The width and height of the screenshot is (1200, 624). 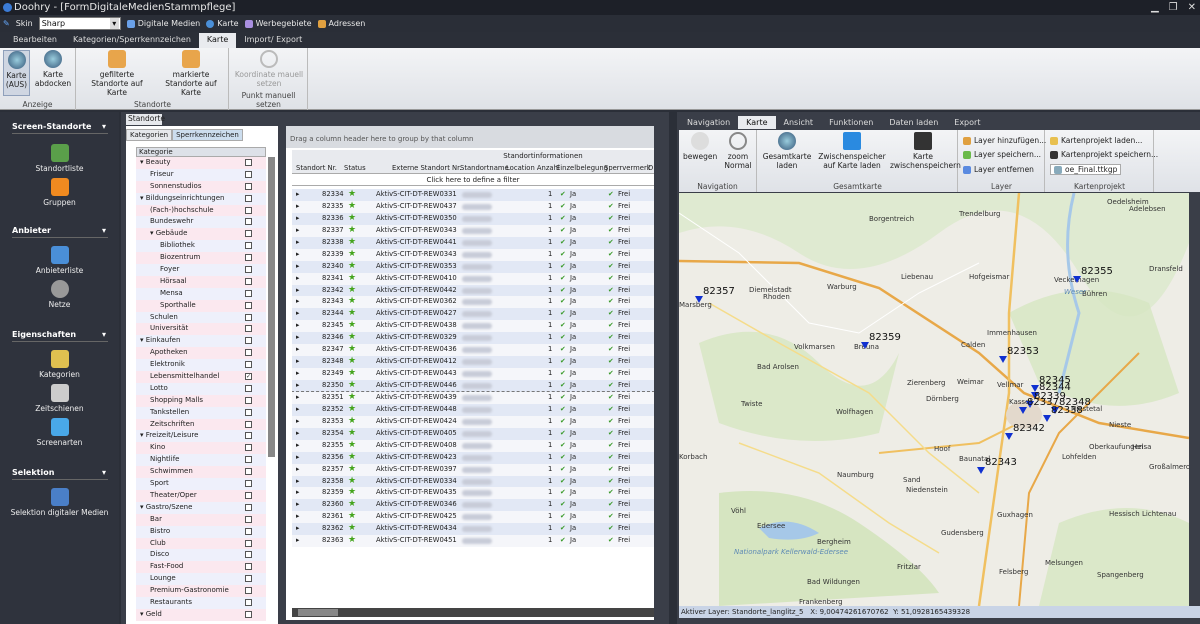 I want to click on category-row: Bistro, so click(x=201, y=531).